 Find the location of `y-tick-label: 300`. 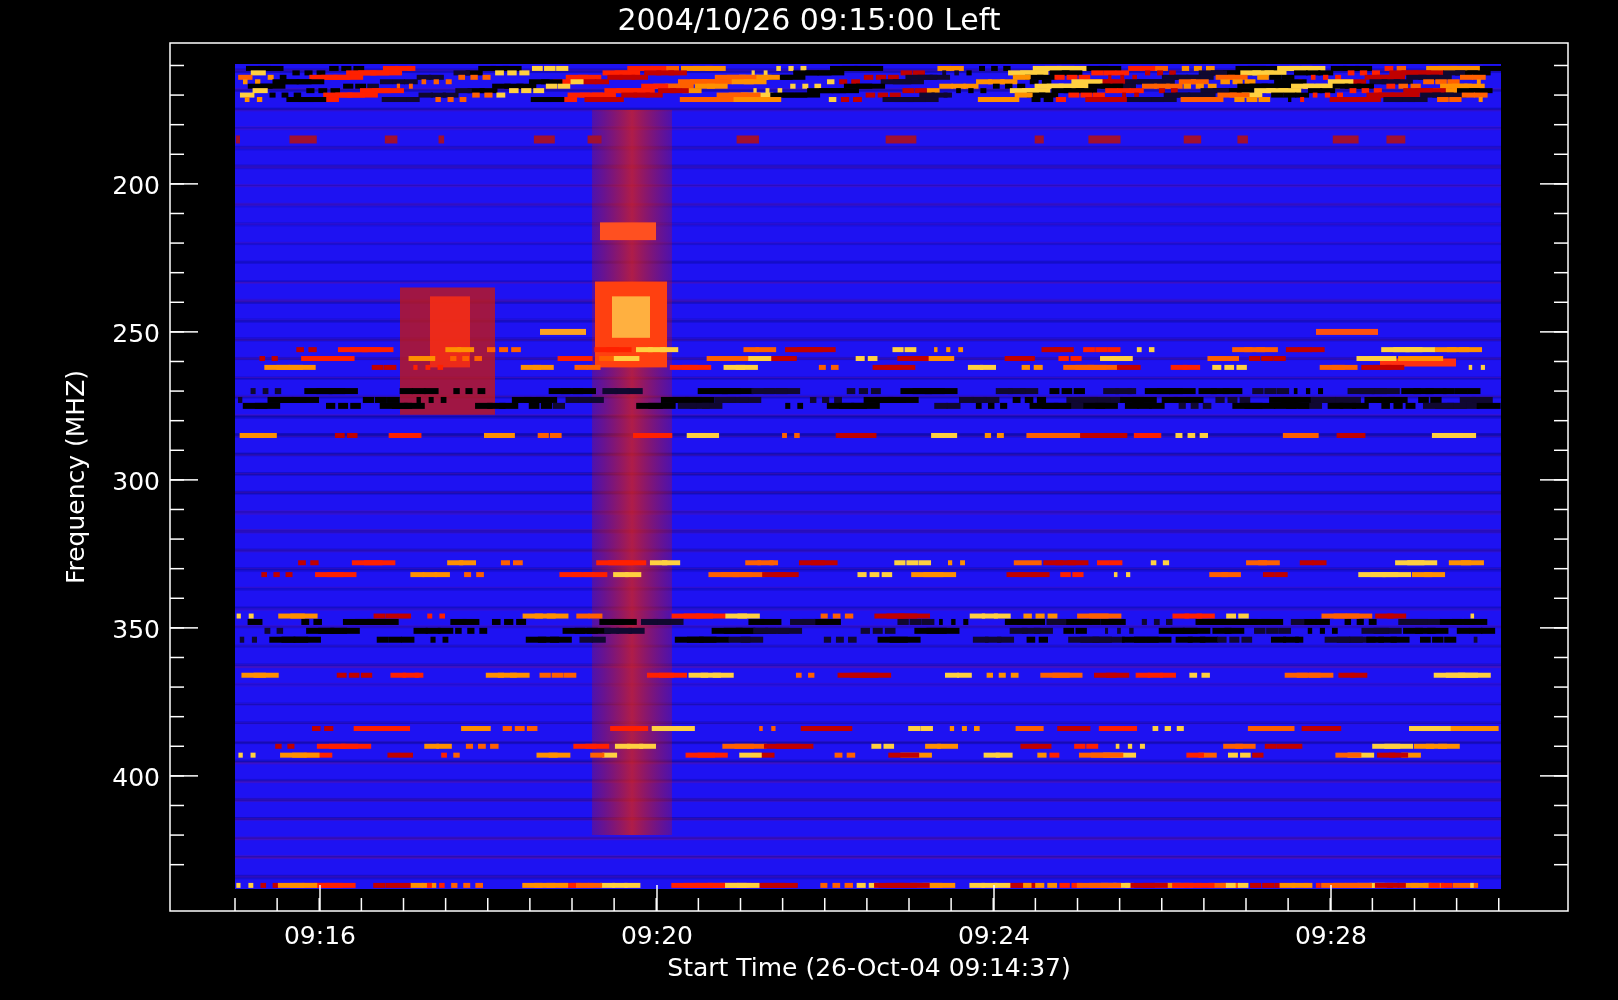

y-tick-label: 300 is located at coordinates (136, 481).